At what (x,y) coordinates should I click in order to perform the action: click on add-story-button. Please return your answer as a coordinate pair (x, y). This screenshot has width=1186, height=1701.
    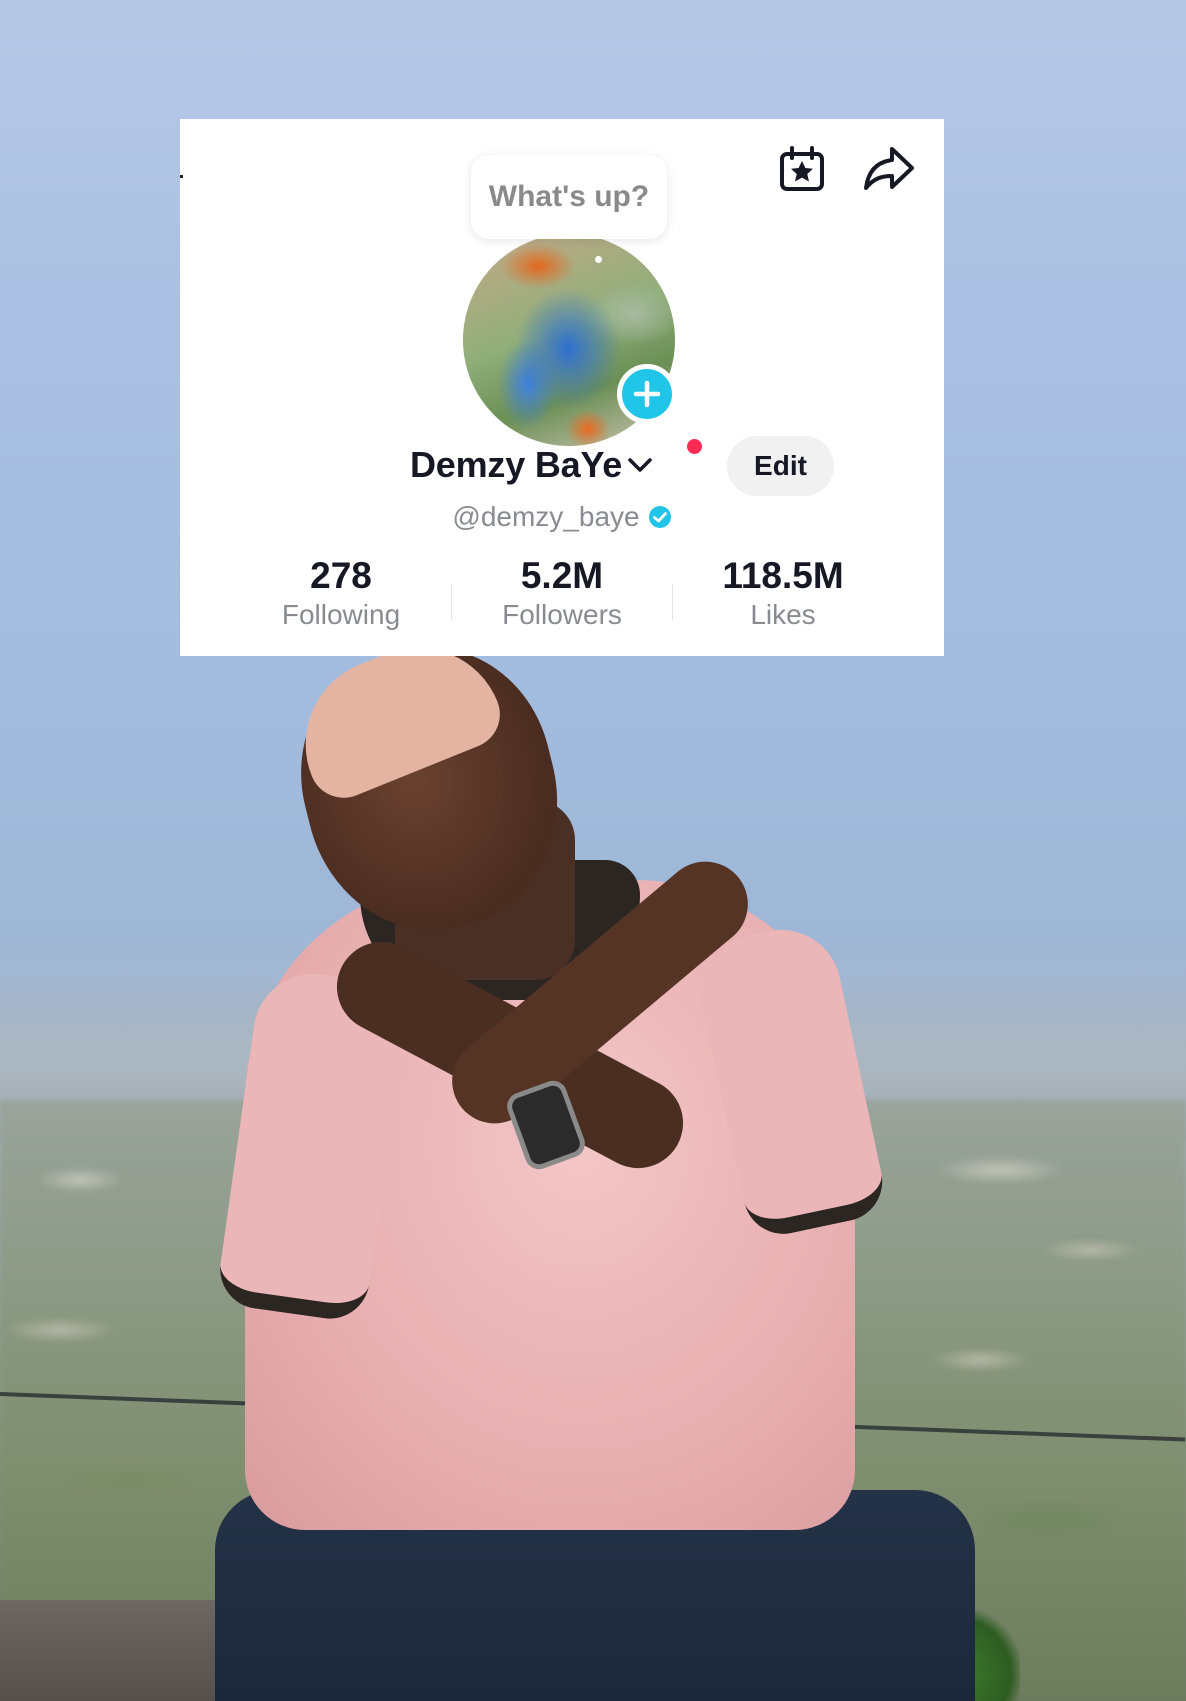
    Looking at the image, I should click on (647, 394).